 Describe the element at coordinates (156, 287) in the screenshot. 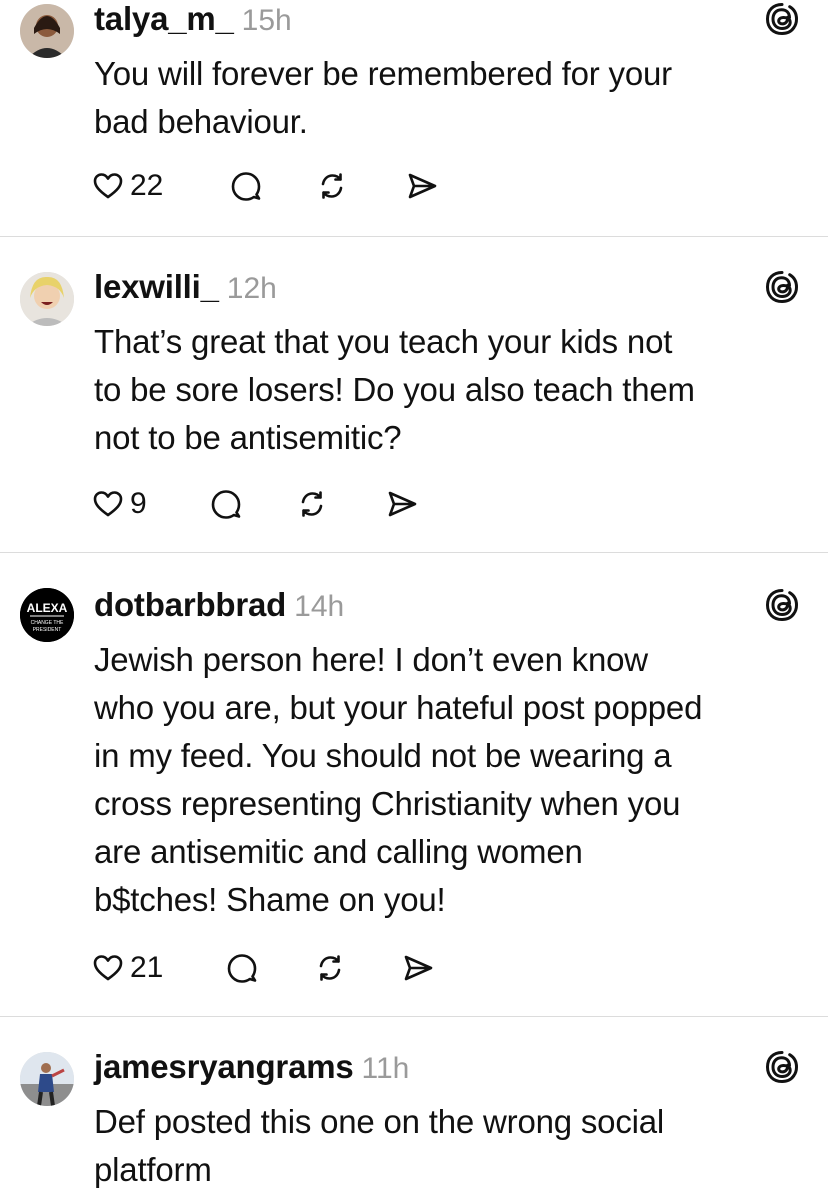

I see `username: lexwilli_` at that location.